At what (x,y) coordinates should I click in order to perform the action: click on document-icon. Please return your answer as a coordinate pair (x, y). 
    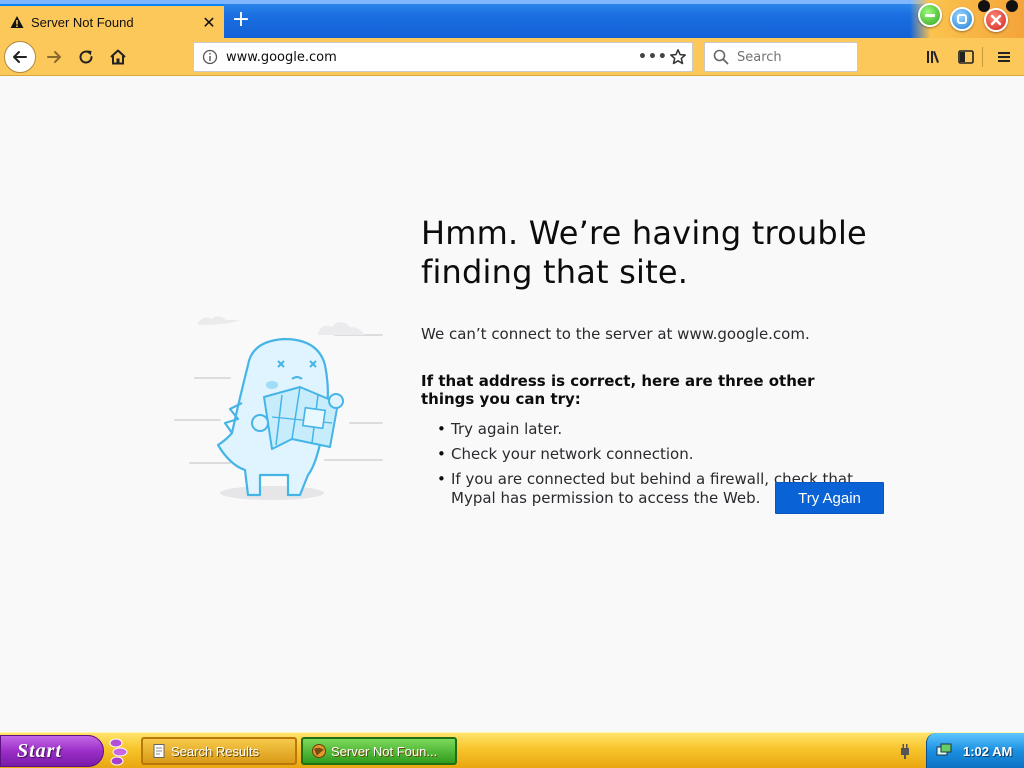
    Looking at the image, I should click on (159, 751).